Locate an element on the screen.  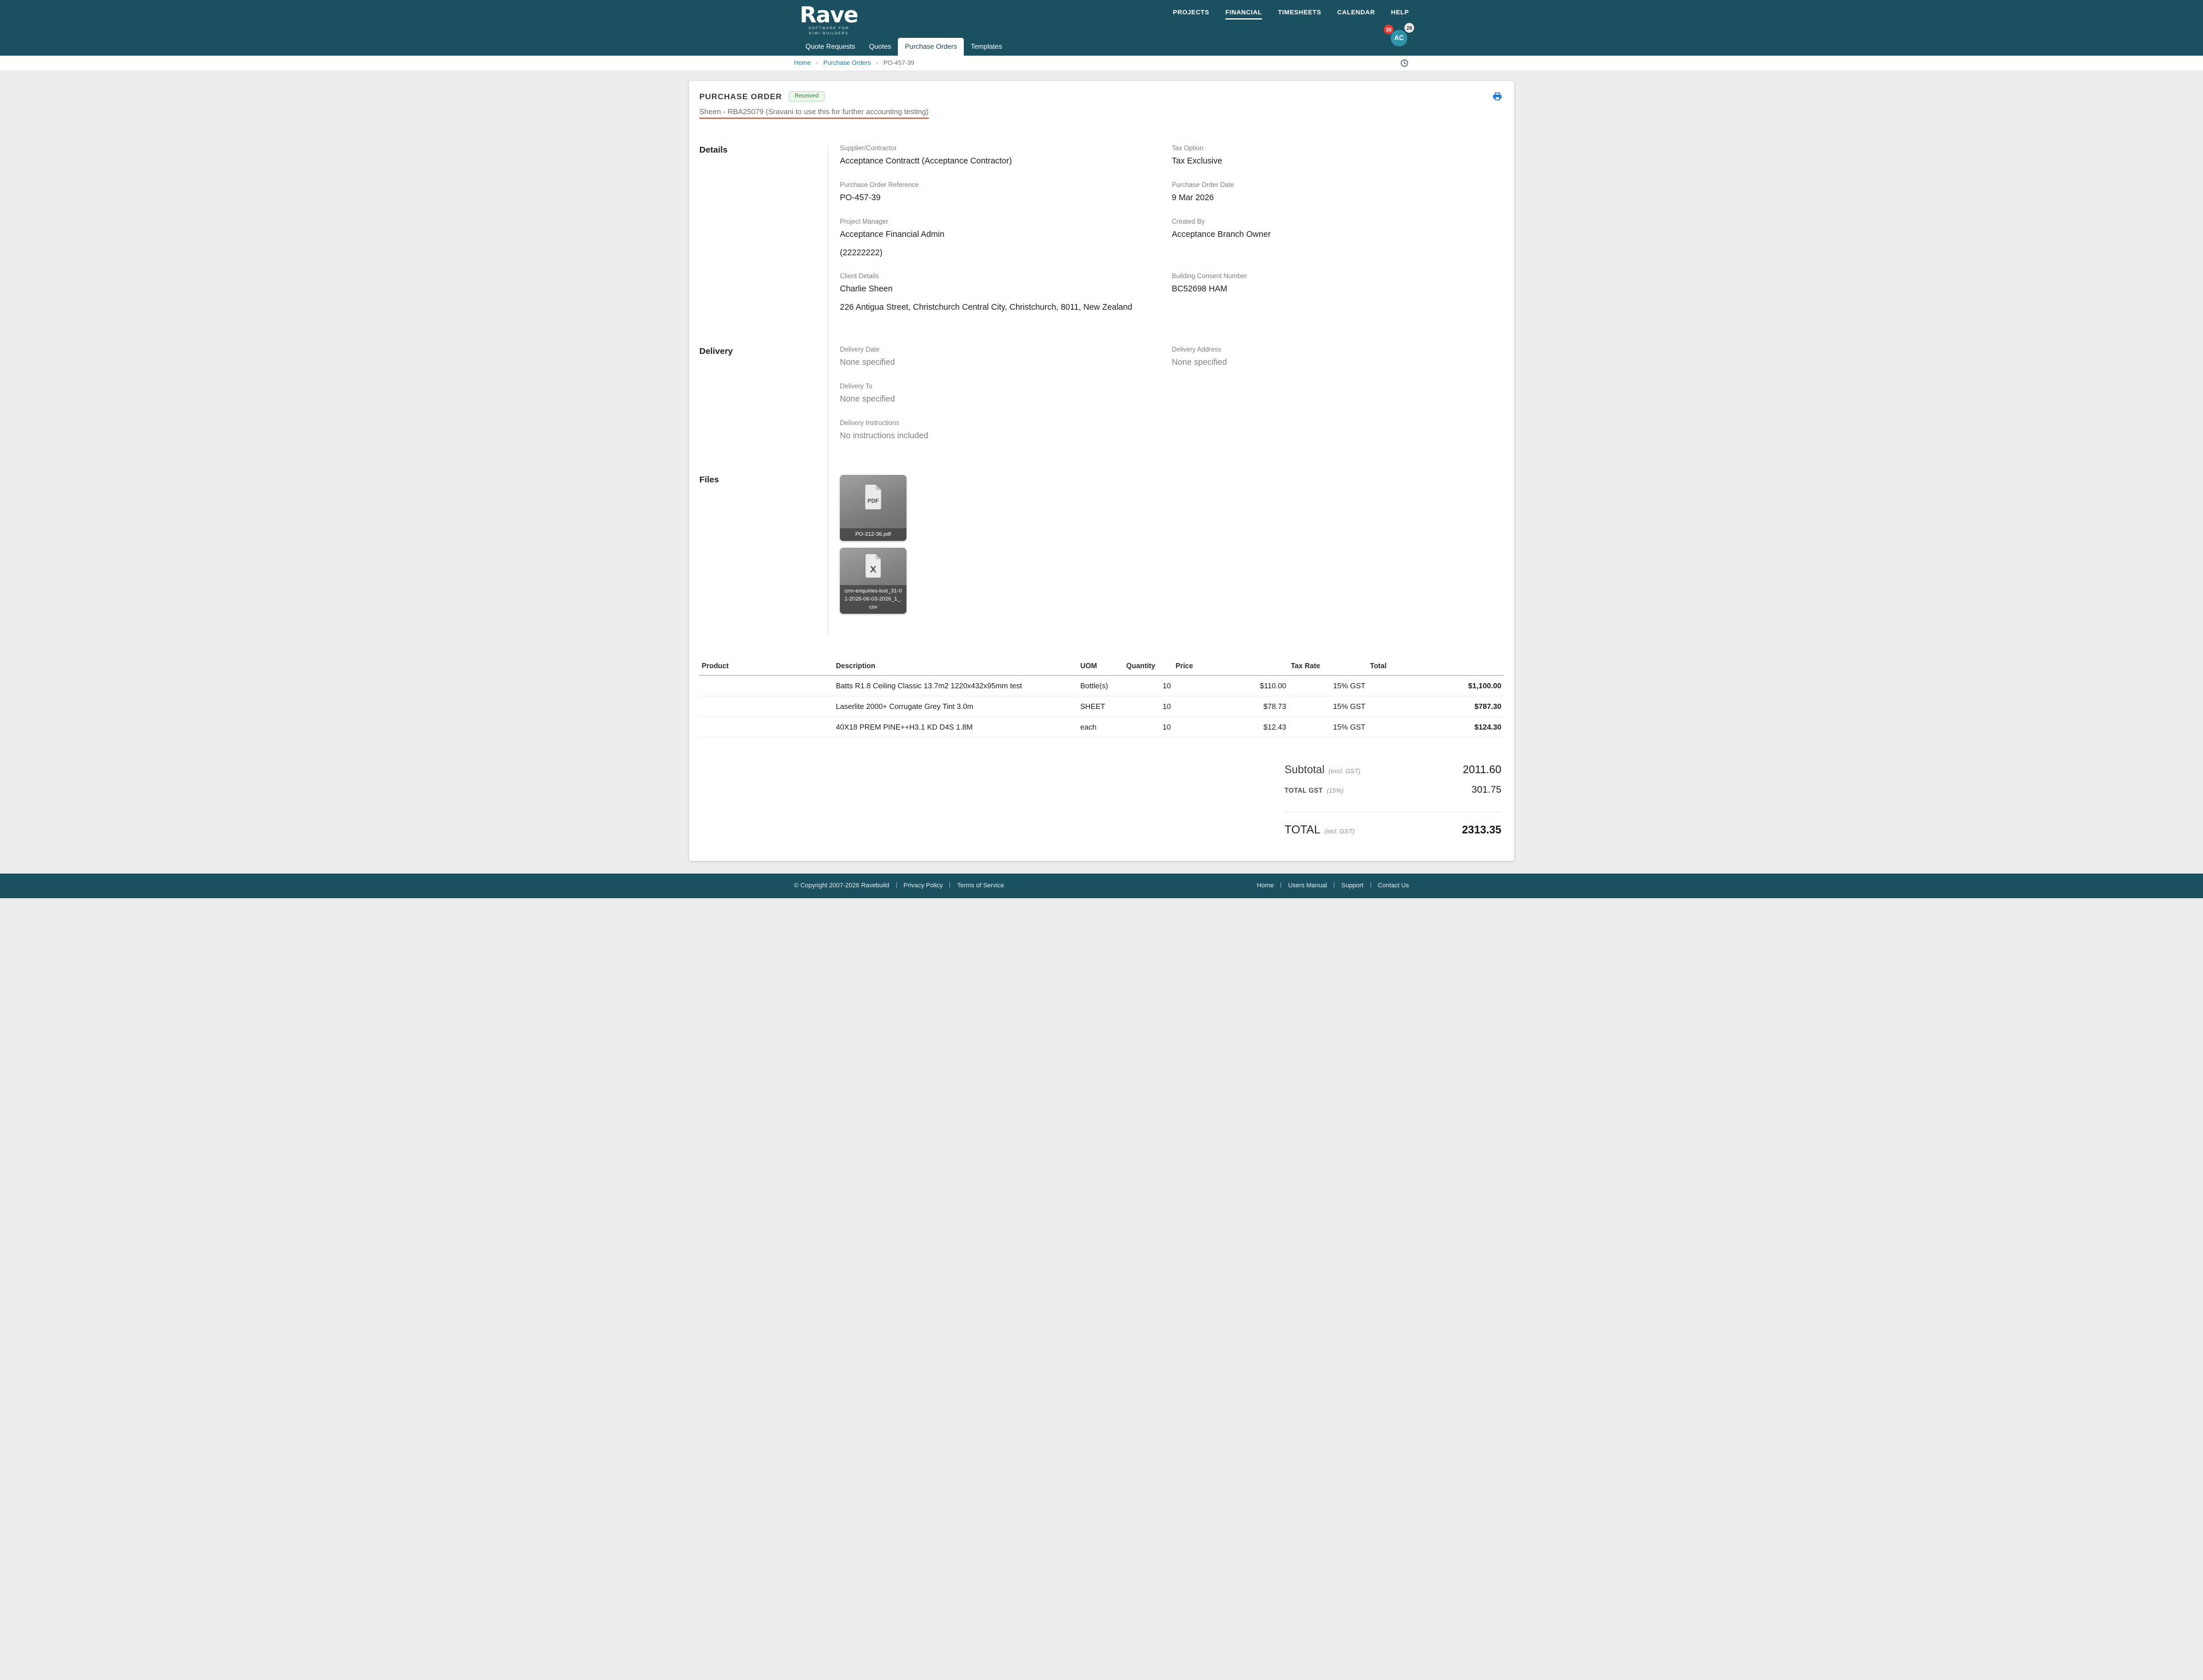
nav-projects: PROJECTS is located at coordinates (1191, 14).